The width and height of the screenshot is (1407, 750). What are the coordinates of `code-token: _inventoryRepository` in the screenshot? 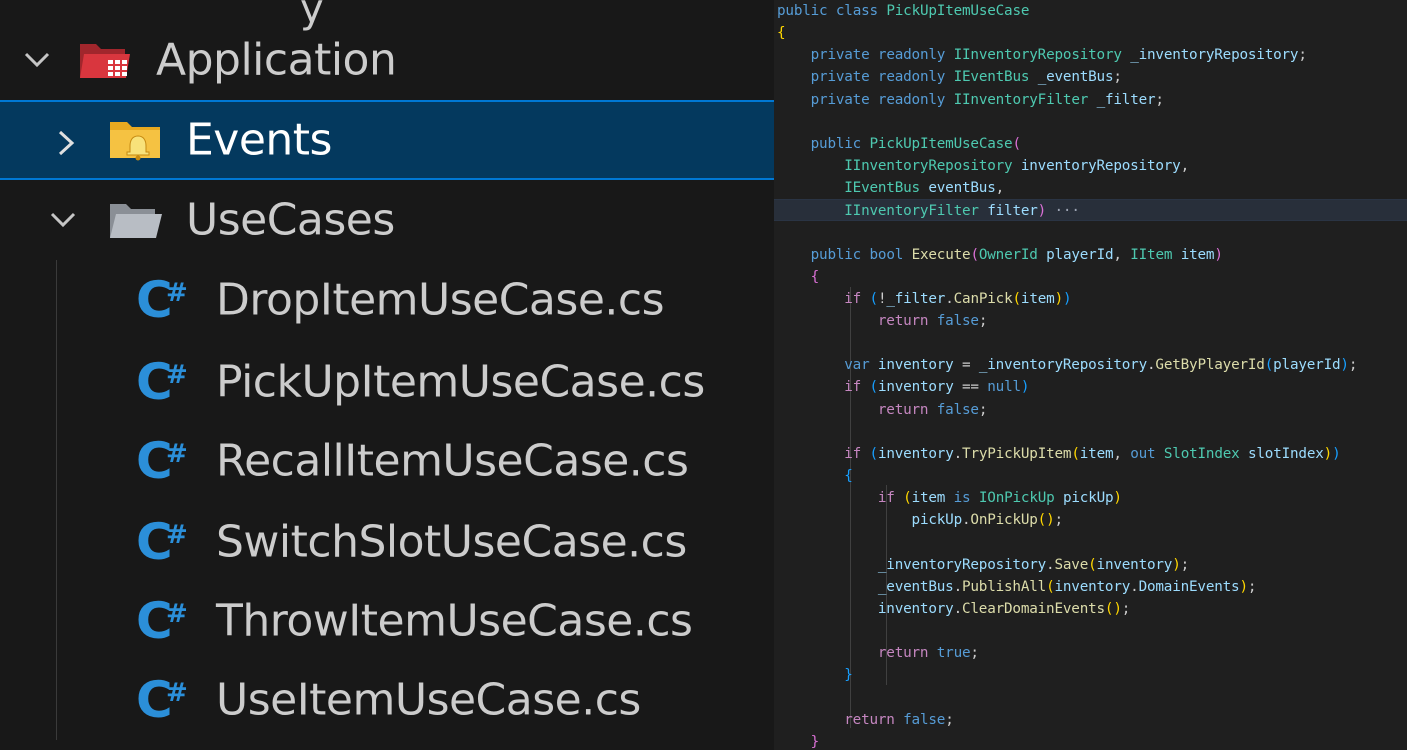 It's located at (1062, 365).